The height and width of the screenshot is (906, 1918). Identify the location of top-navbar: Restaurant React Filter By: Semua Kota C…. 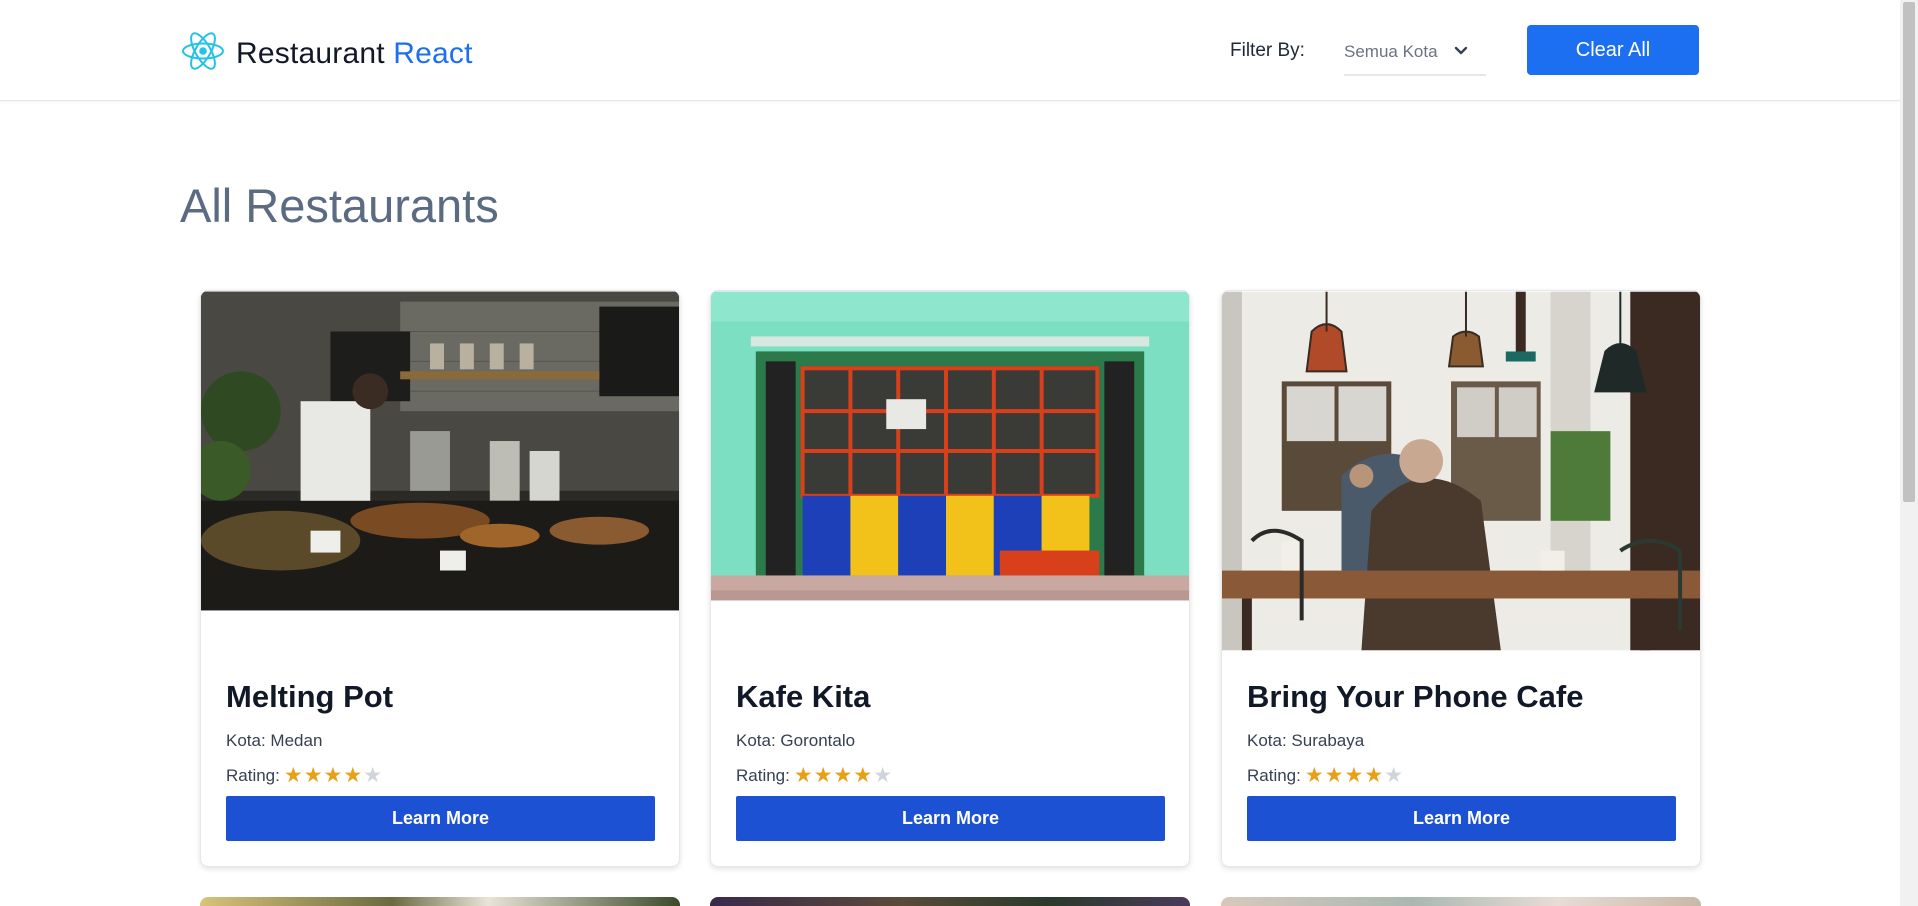
(950, 50).